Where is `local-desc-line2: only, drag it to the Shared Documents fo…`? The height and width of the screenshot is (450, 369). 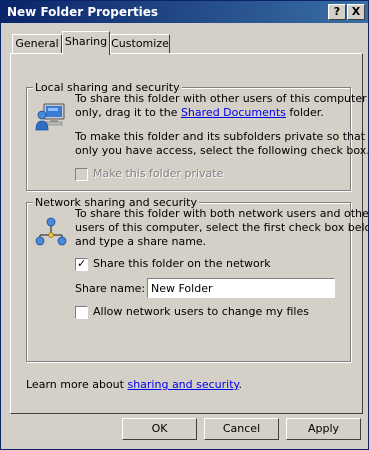 local-desc-line2: only, drag it to the Shared Documents fo… is located at coordinates (199, 113).